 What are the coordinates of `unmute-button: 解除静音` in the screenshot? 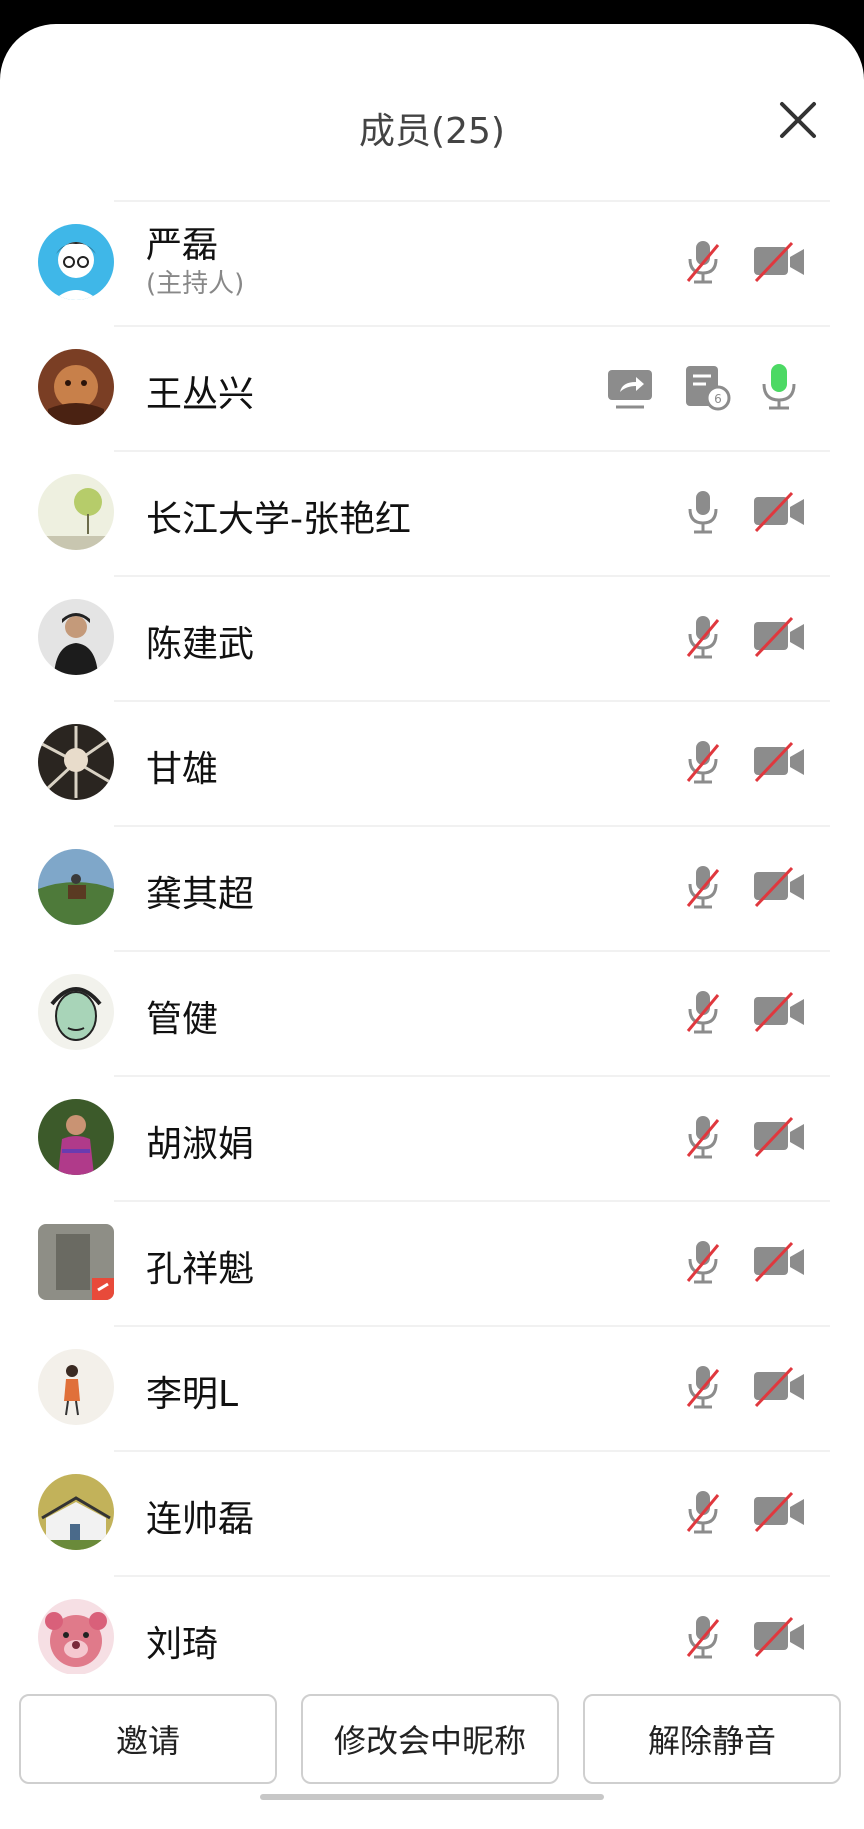 It's located at (712, 1739).